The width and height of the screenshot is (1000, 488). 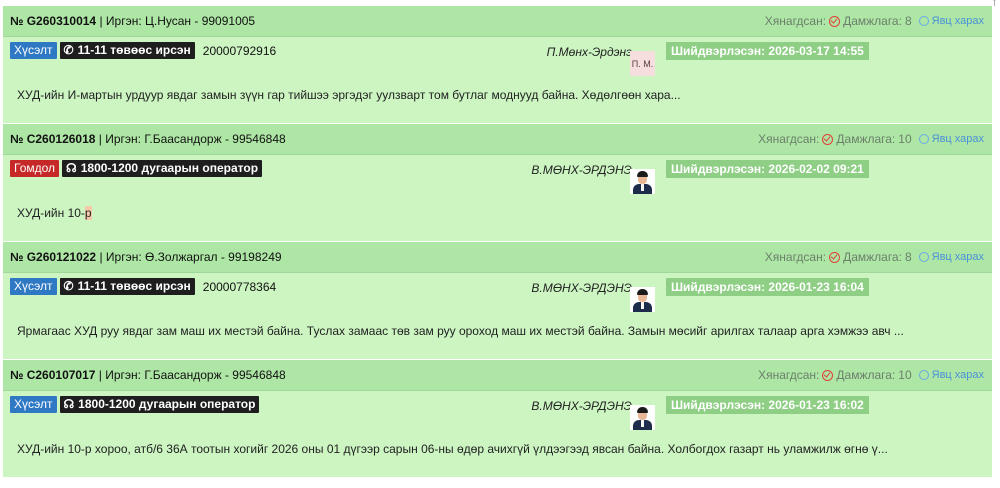 I want to click on request-id: № C260107017, so click(x=53, y=375).